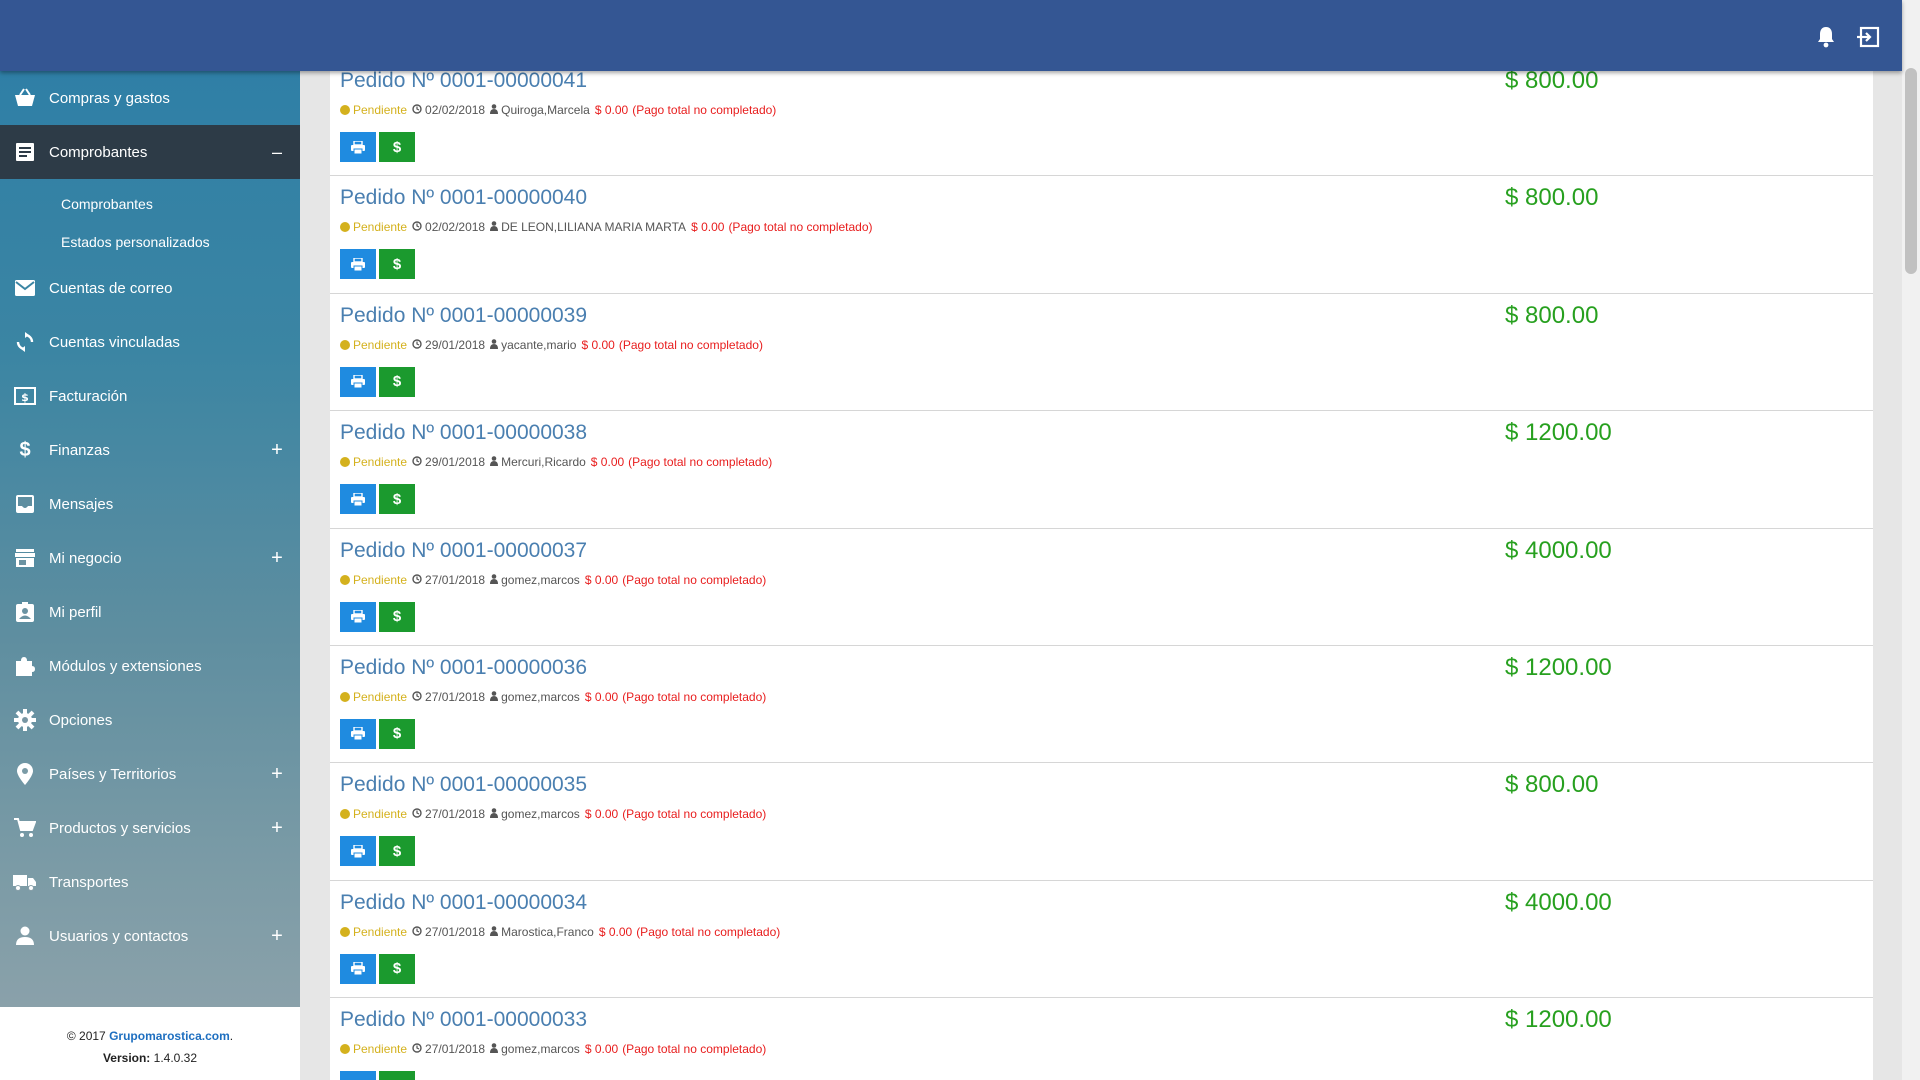  Describe the element at coordinates (150, 720) in the screenshot. I see `sidebar-item-opciones: Opciones` at that location.